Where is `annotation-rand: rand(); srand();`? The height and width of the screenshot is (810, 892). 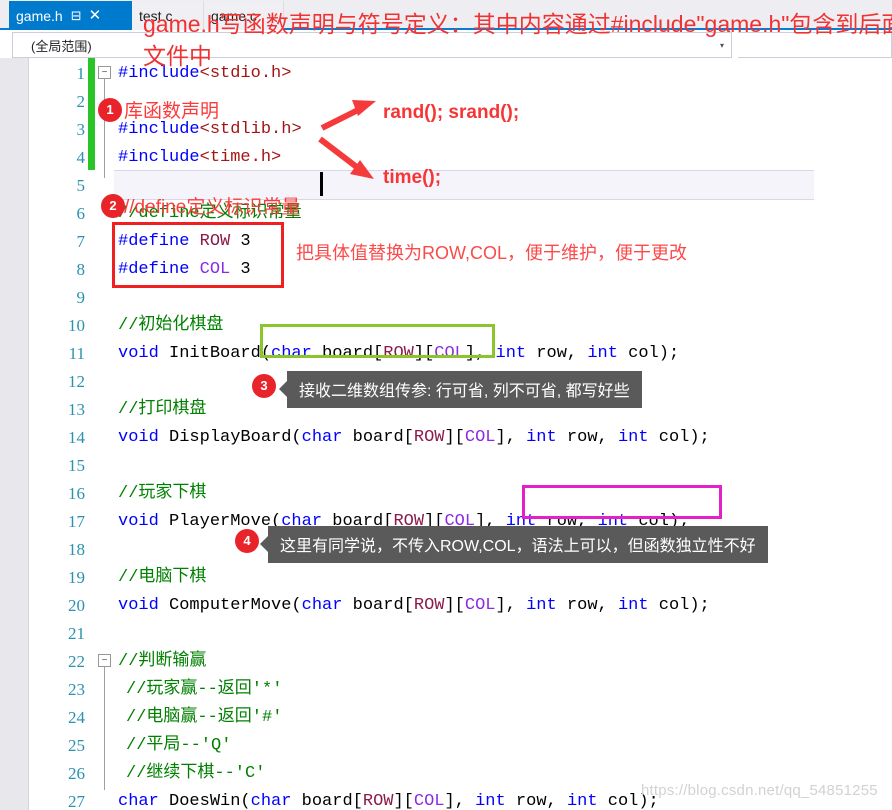
annotation-rand: rand(); srand(); is located at coordinates (451, 112).